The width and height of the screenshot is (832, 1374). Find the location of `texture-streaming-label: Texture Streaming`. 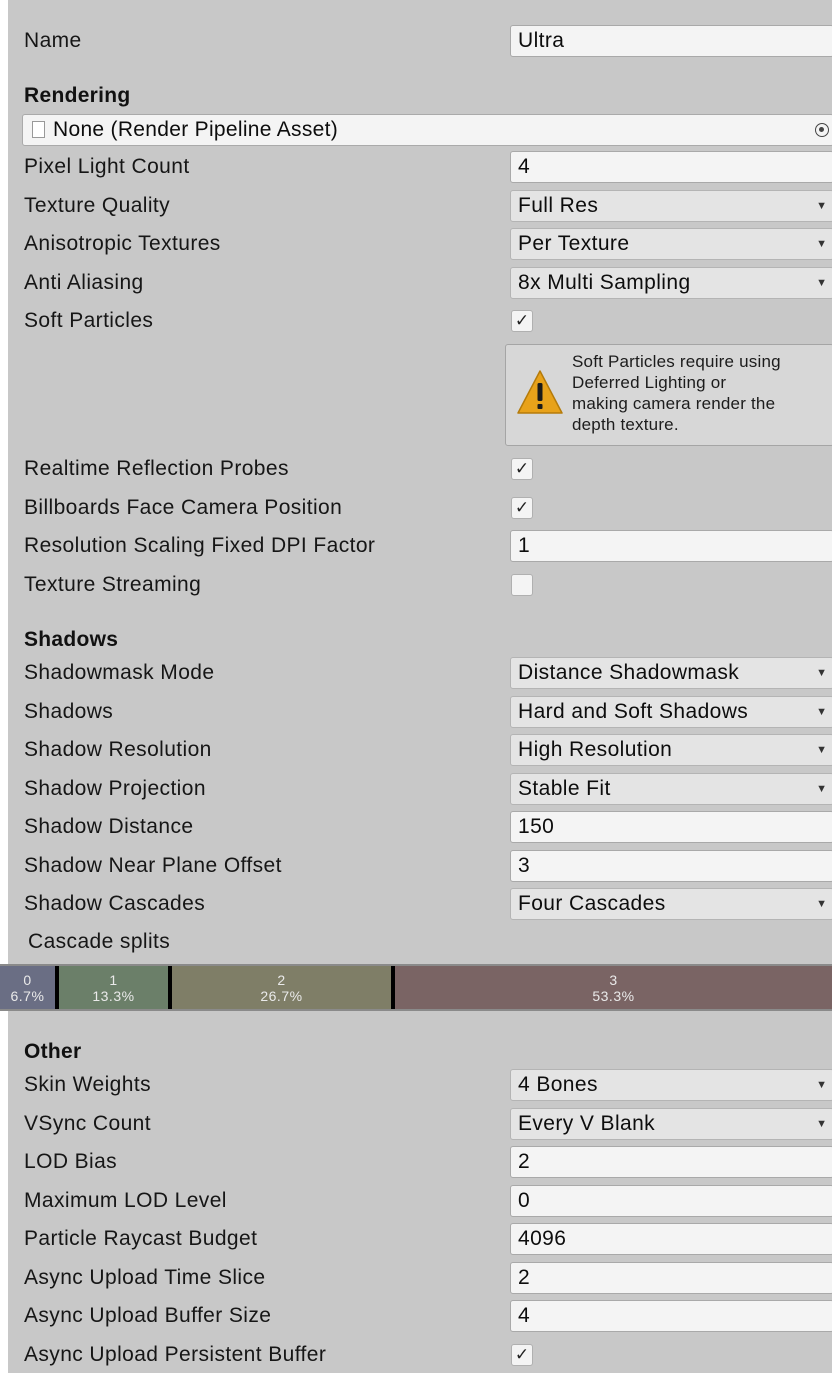

texture-streaming-label: Texture Streaming is located at coordinates (113, 584).